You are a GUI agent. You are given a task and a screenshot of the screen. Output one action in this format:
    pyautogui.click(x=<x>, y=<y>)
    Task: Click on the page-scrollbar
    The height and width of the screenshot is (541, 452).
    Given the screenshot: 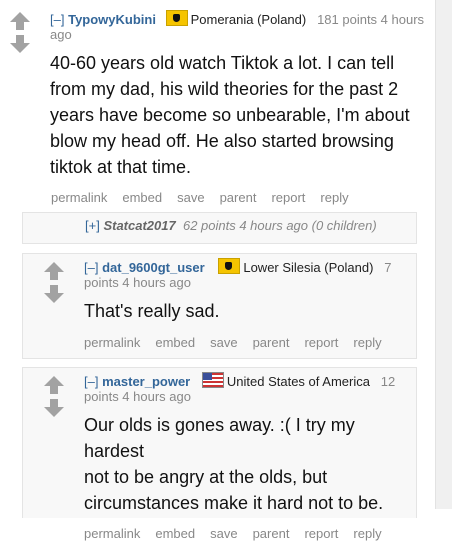 What is the action you would take?
    pyautogui.click(x=443, y=254)
    